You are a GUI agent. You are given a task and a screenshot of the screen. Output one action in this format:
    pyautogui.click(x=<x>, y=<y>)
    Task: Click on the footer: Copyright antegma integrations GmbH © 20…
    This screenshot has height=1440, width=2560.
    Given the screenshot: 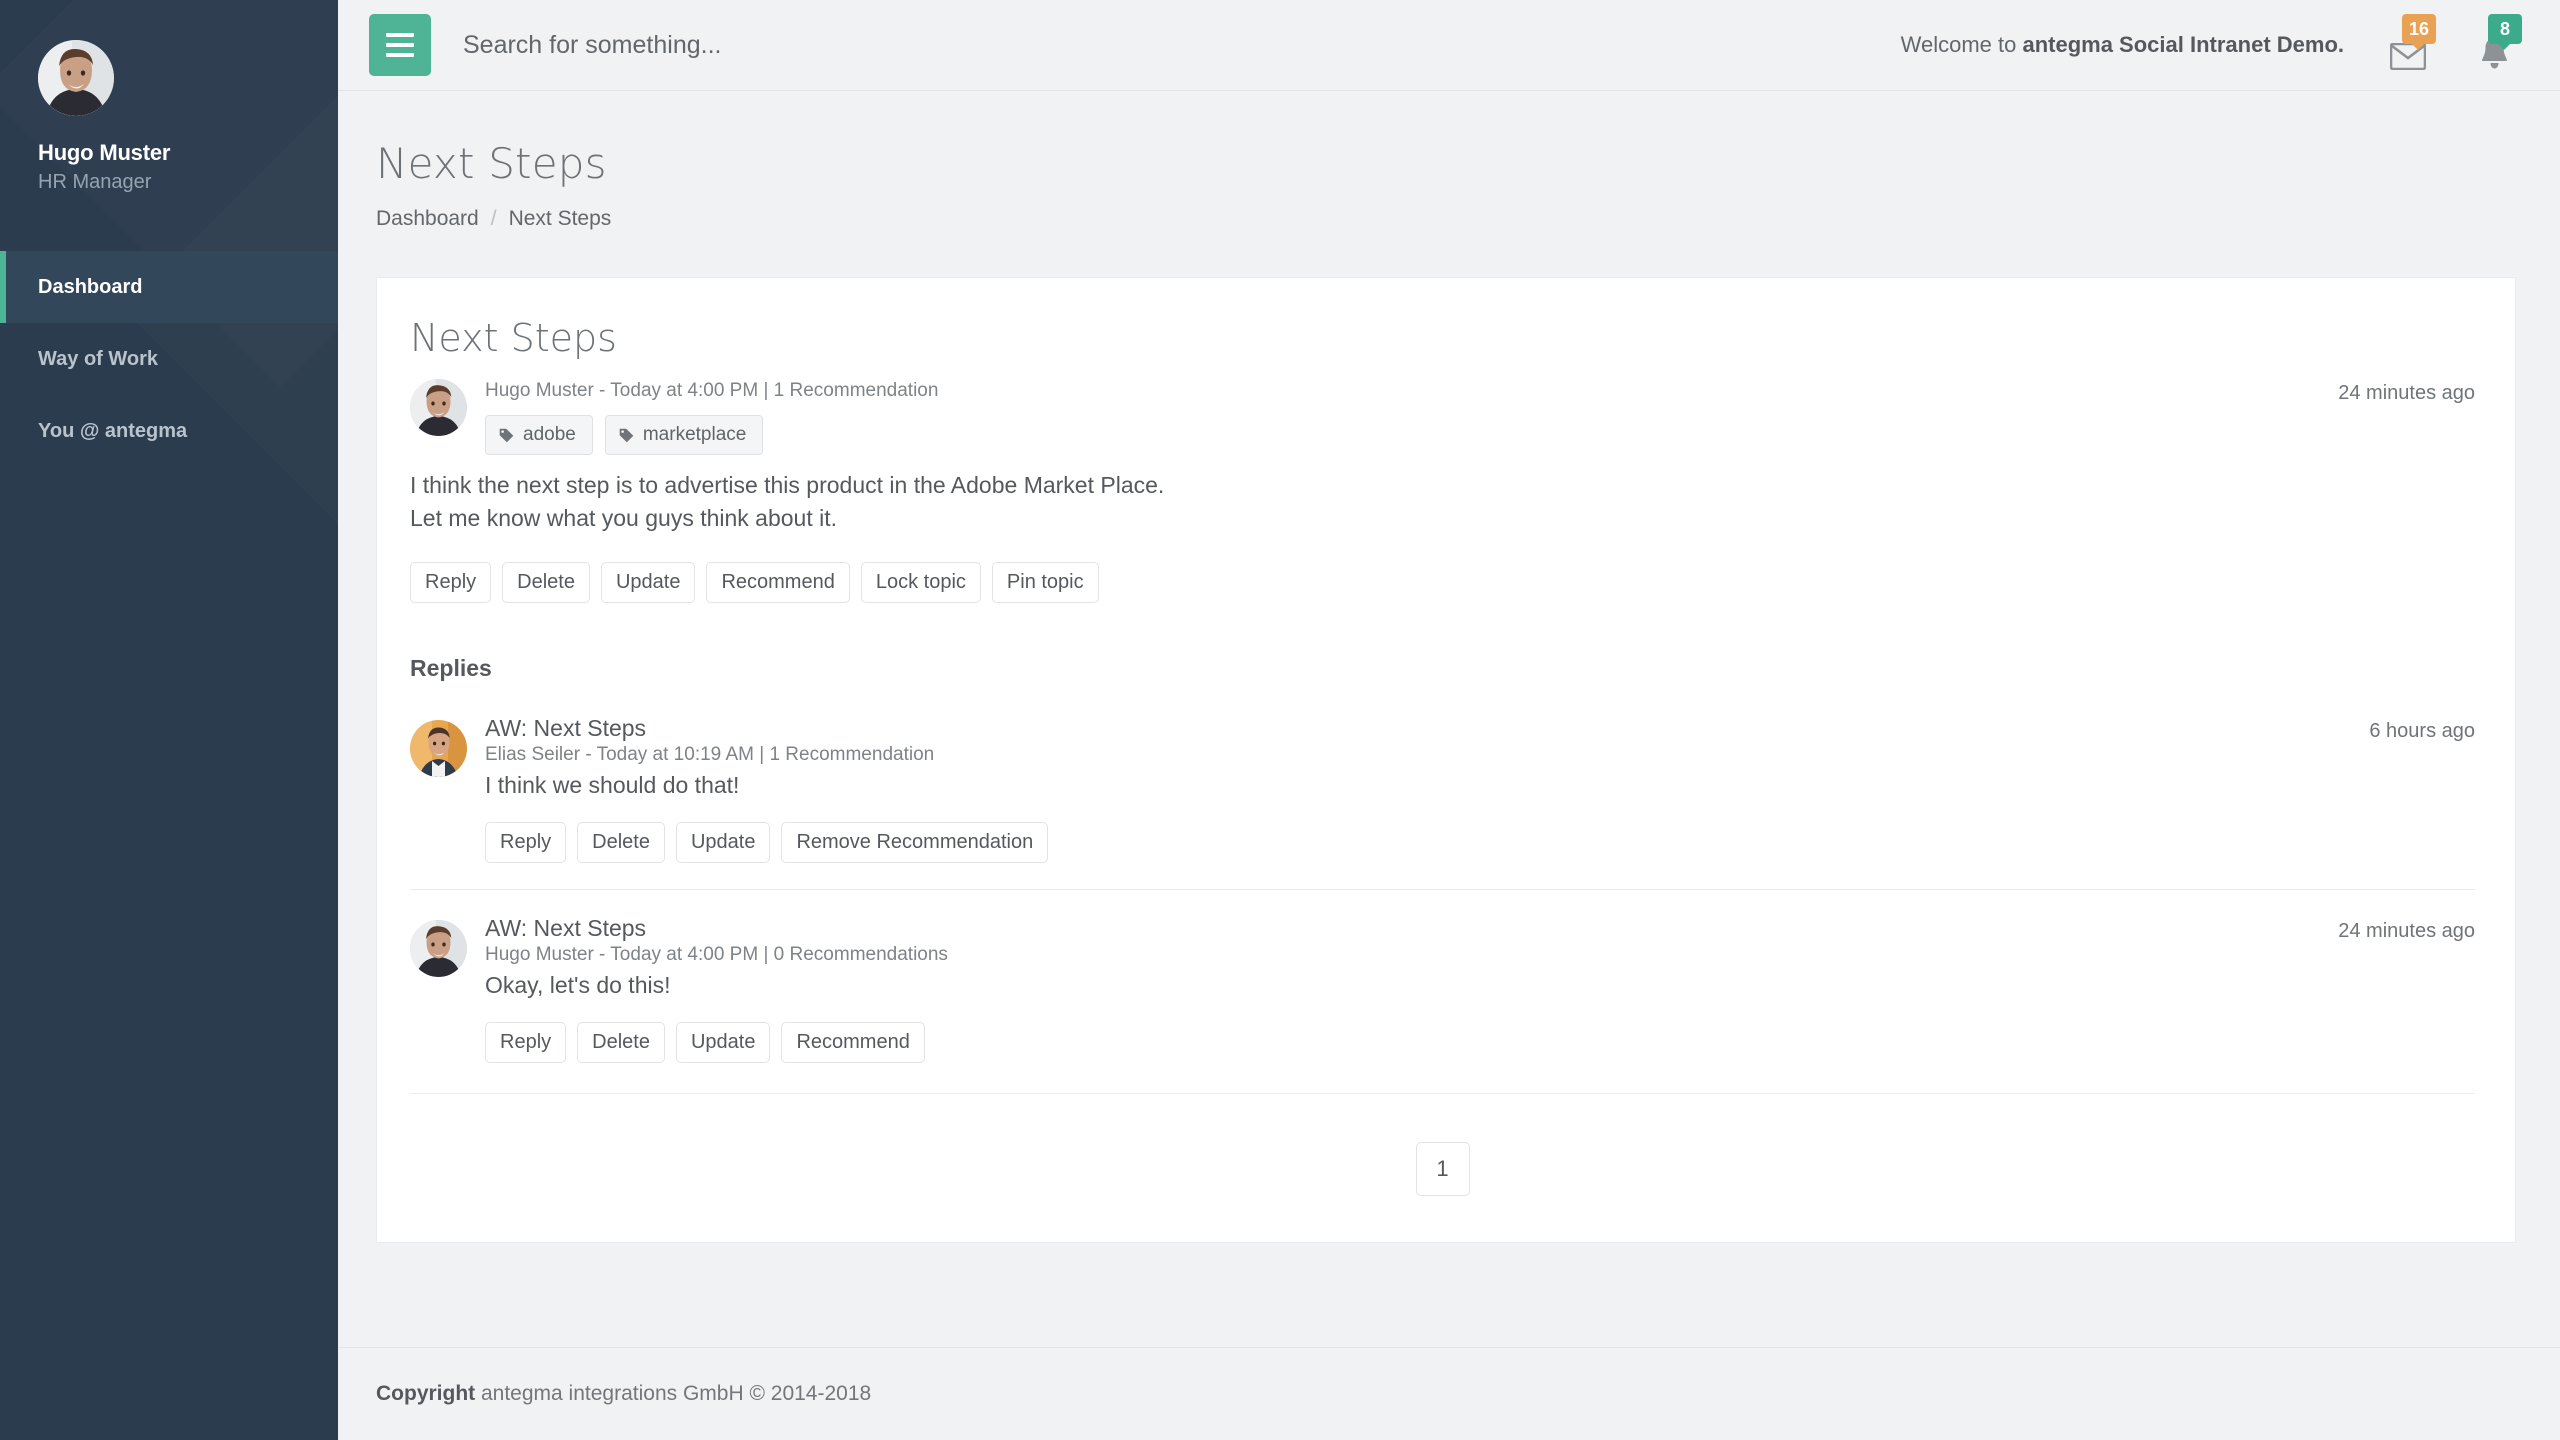 What is the action you would take?
    pyautogui.click(x=1449, y=1393)
    